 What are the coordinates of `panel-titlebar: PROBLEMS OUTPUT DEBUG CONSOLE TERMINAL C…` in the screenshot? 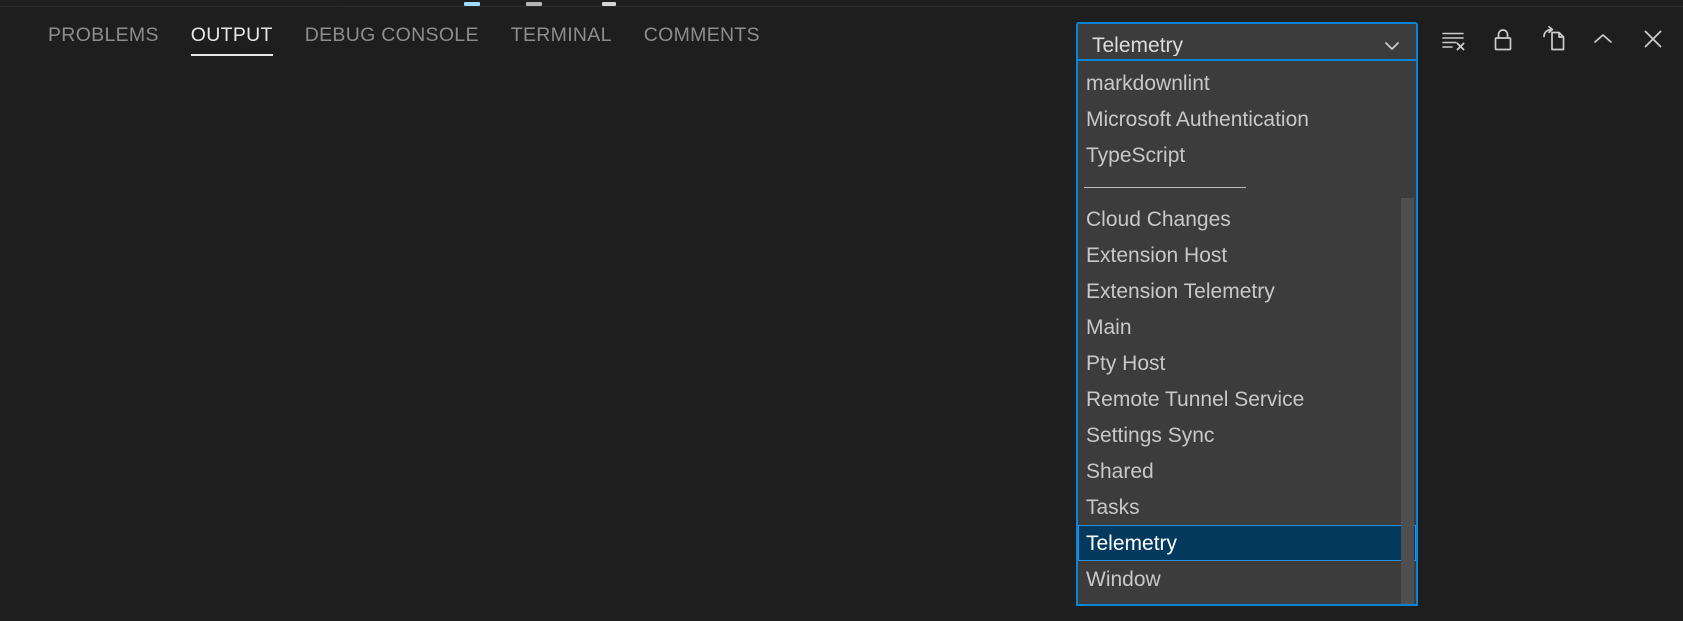 It's located at (841, 38).